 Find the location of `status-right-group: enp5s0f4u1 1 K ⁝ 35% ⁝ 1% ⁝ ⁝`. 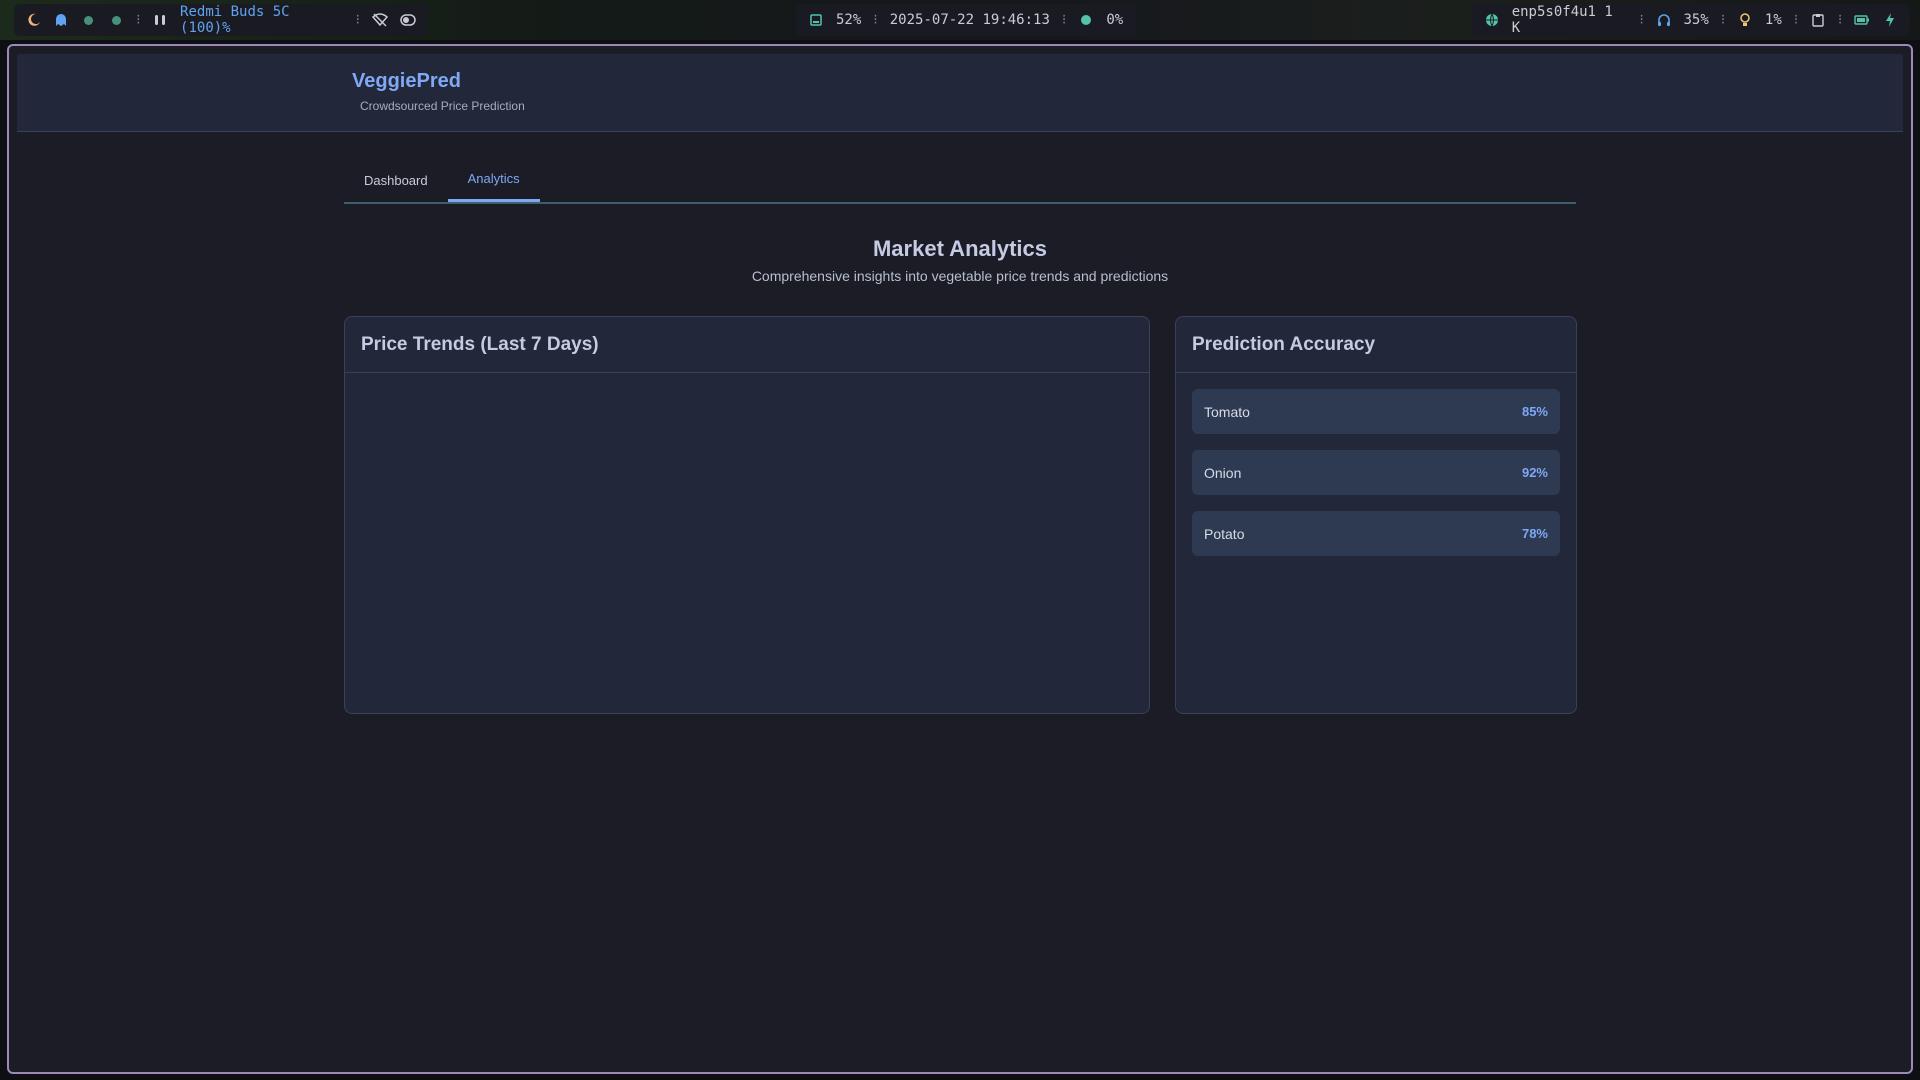

status-right-group: enp5s0f4u1 1 K ⁝ 35% ⁝ 1% ⁝ ⁝ is located at coordinates (1691, 20).